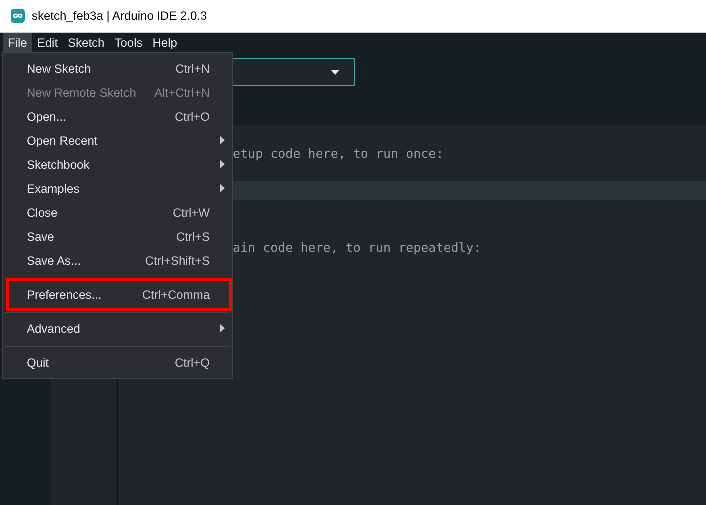 The height and width of the screenshot is (505, 706). Describe the element at coordinates (120, 16) in the screenshot. I see `window-title: sketch_feb3a | Arduino IDE 2.0.3` at that location.